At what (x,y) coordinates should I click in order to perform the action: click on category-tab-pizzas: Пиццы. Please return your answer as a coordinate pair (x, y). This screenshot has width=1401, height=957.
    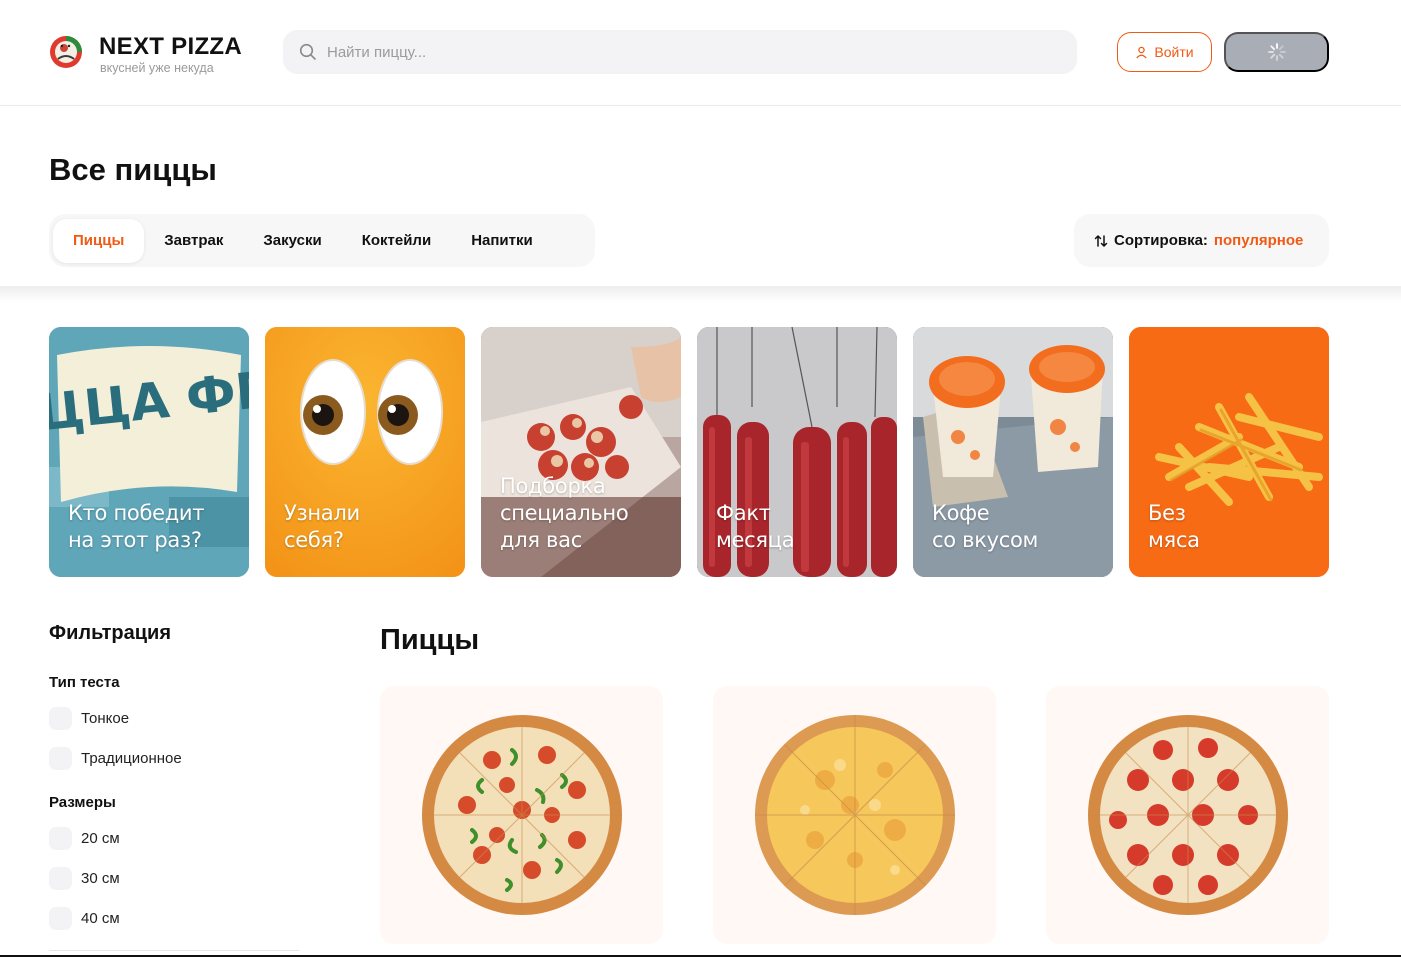
    Looking at the image, I should click on (99, 240).